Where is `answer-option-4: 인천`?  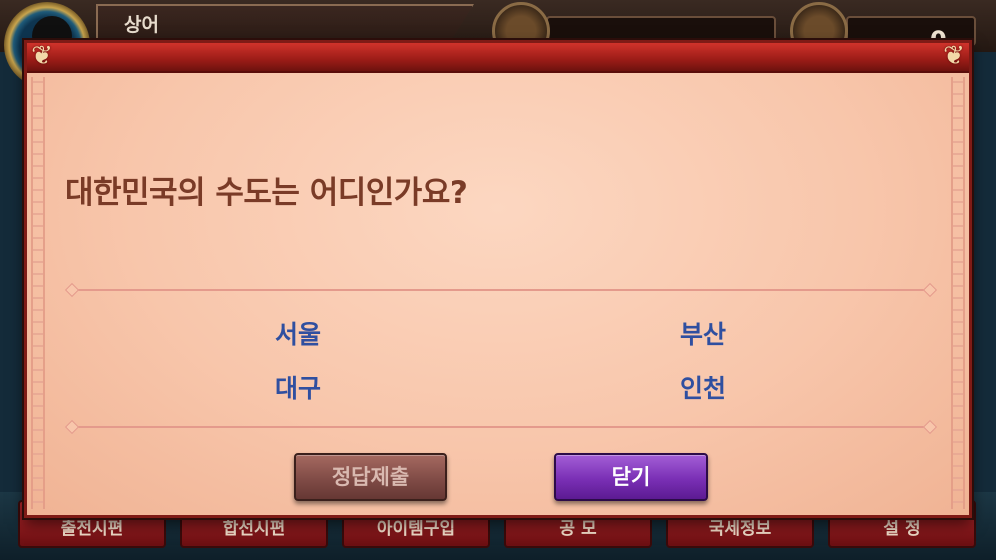 answer-option-4: 인천 is located at coordinates (703, 387).